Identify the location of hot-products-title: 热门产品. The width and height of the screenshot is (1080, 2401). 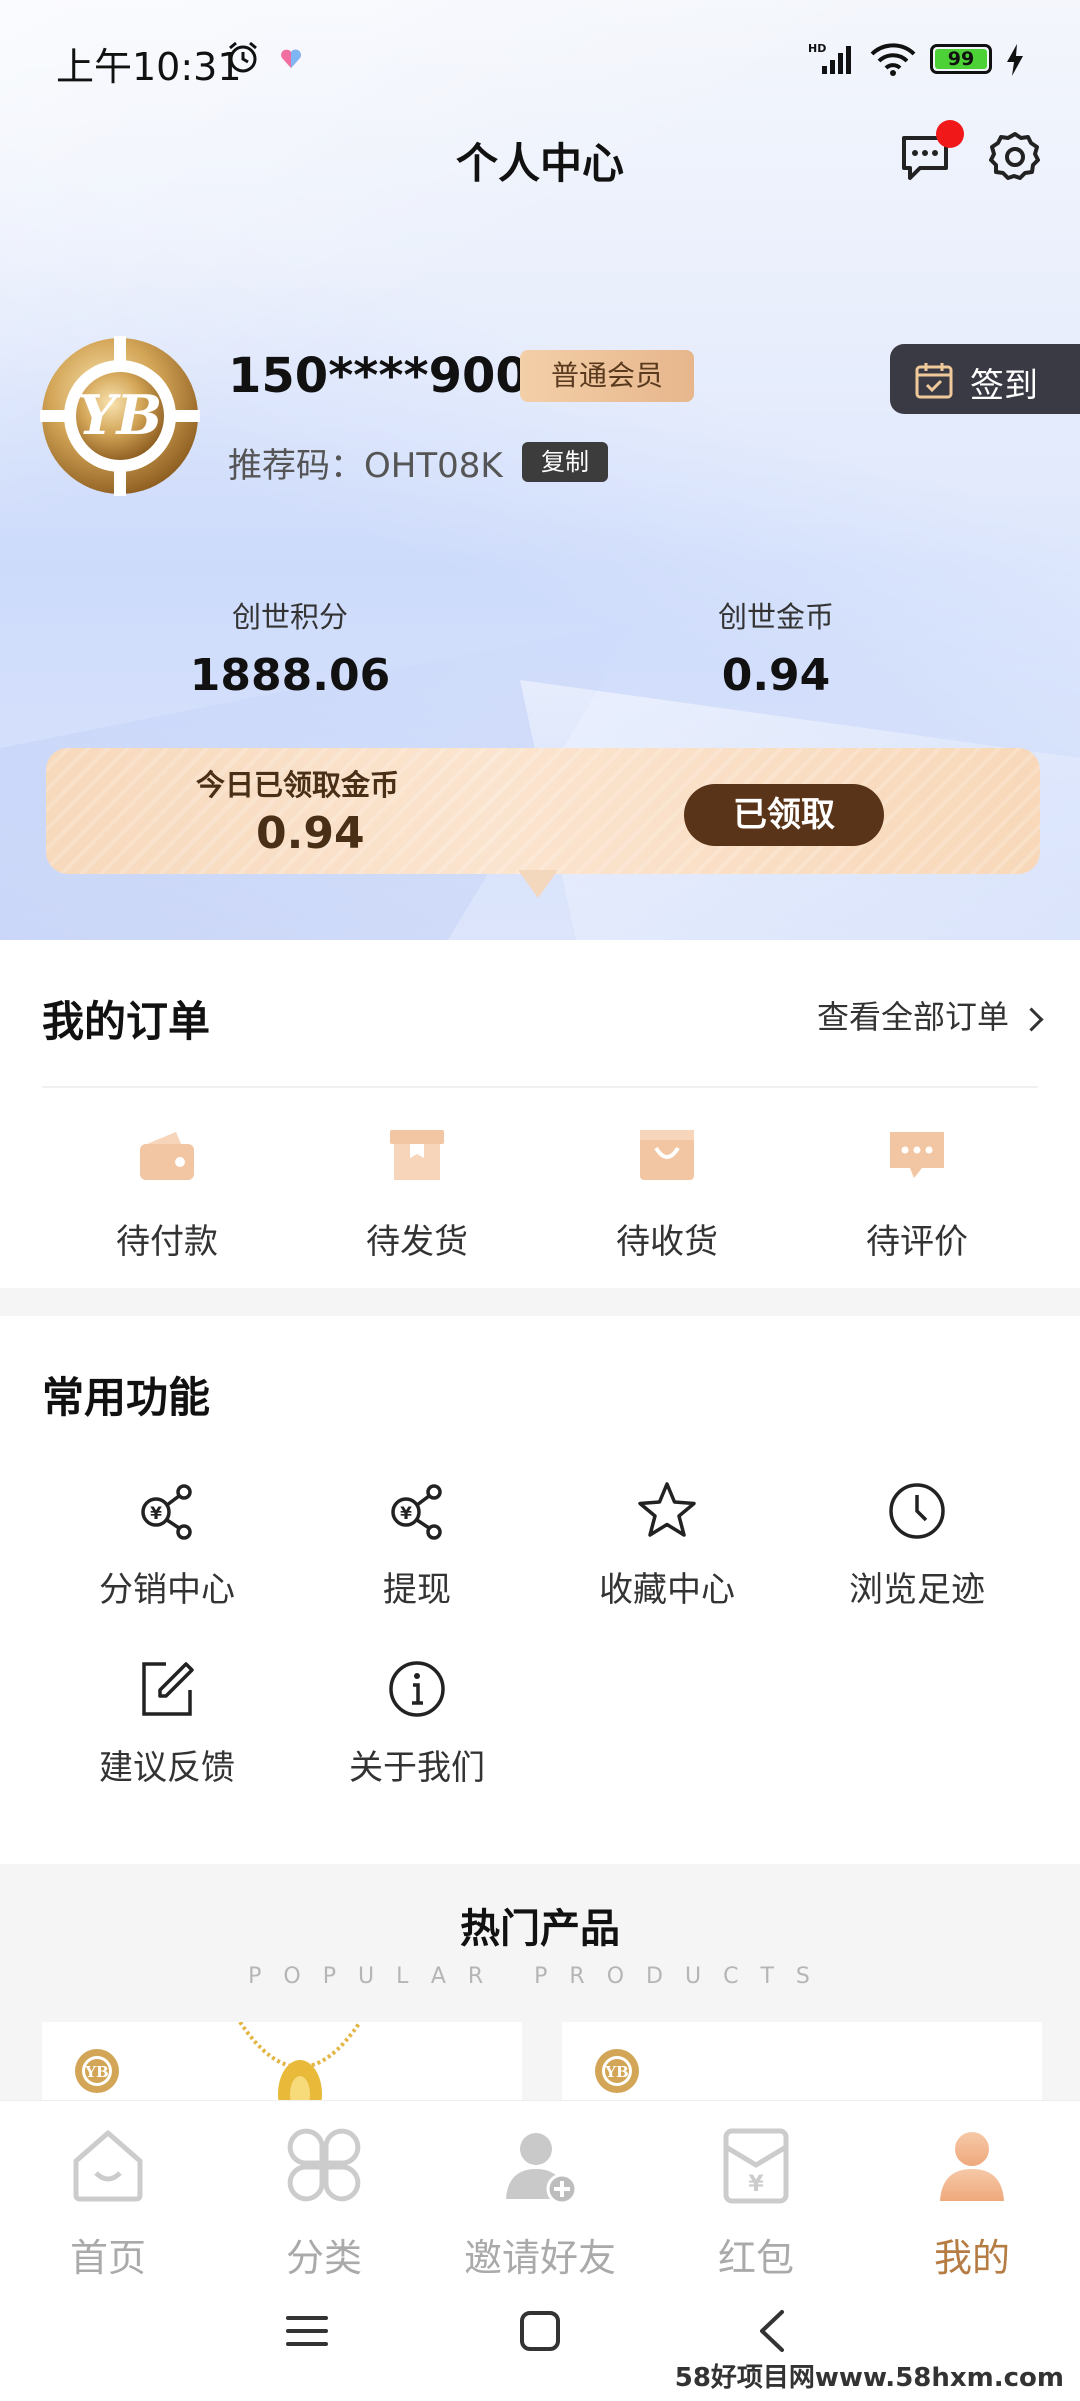
(540, 1929).